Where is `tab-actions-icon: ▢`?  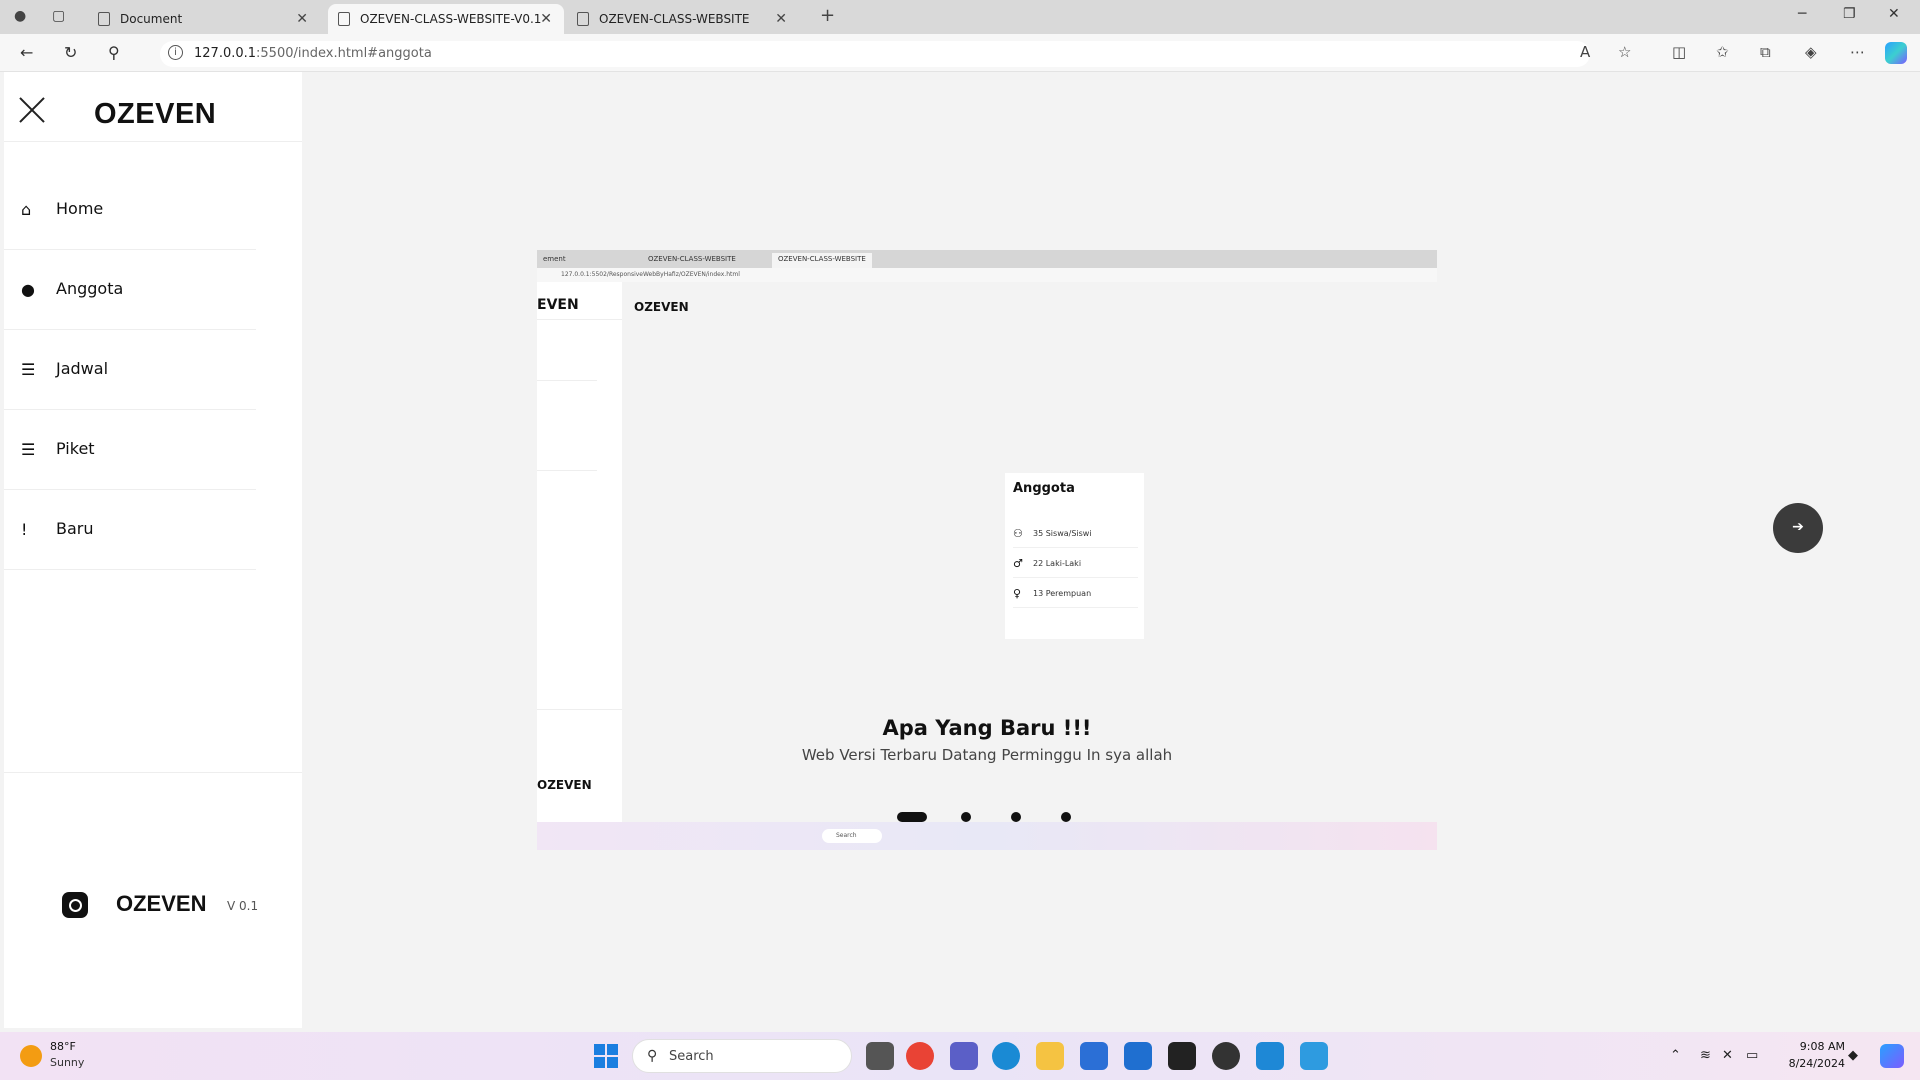
tab-actions-icon: ▢ is located at coordinates (58, 16).